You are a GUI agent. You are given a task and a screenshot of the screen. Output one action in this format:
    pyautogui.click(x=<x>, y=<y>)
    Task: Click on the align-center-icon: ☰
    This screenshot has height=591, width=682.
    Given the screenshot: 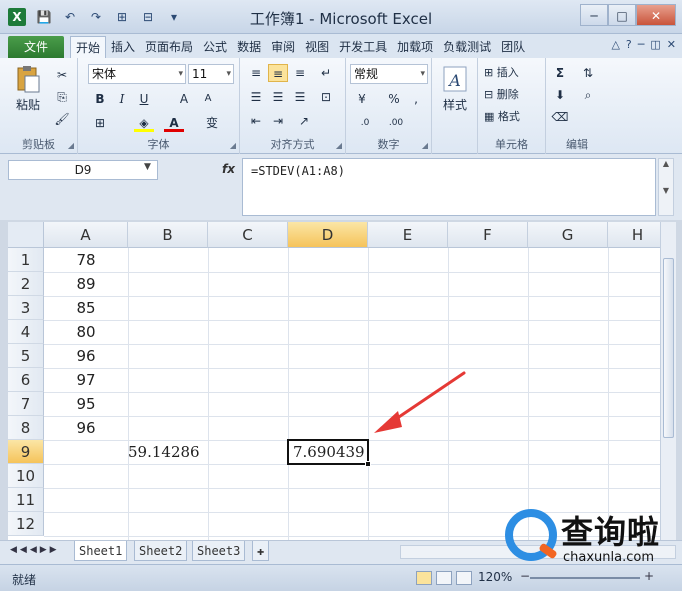 What is the action you would take?
    pyautogui.click(x=278, y=97)
    